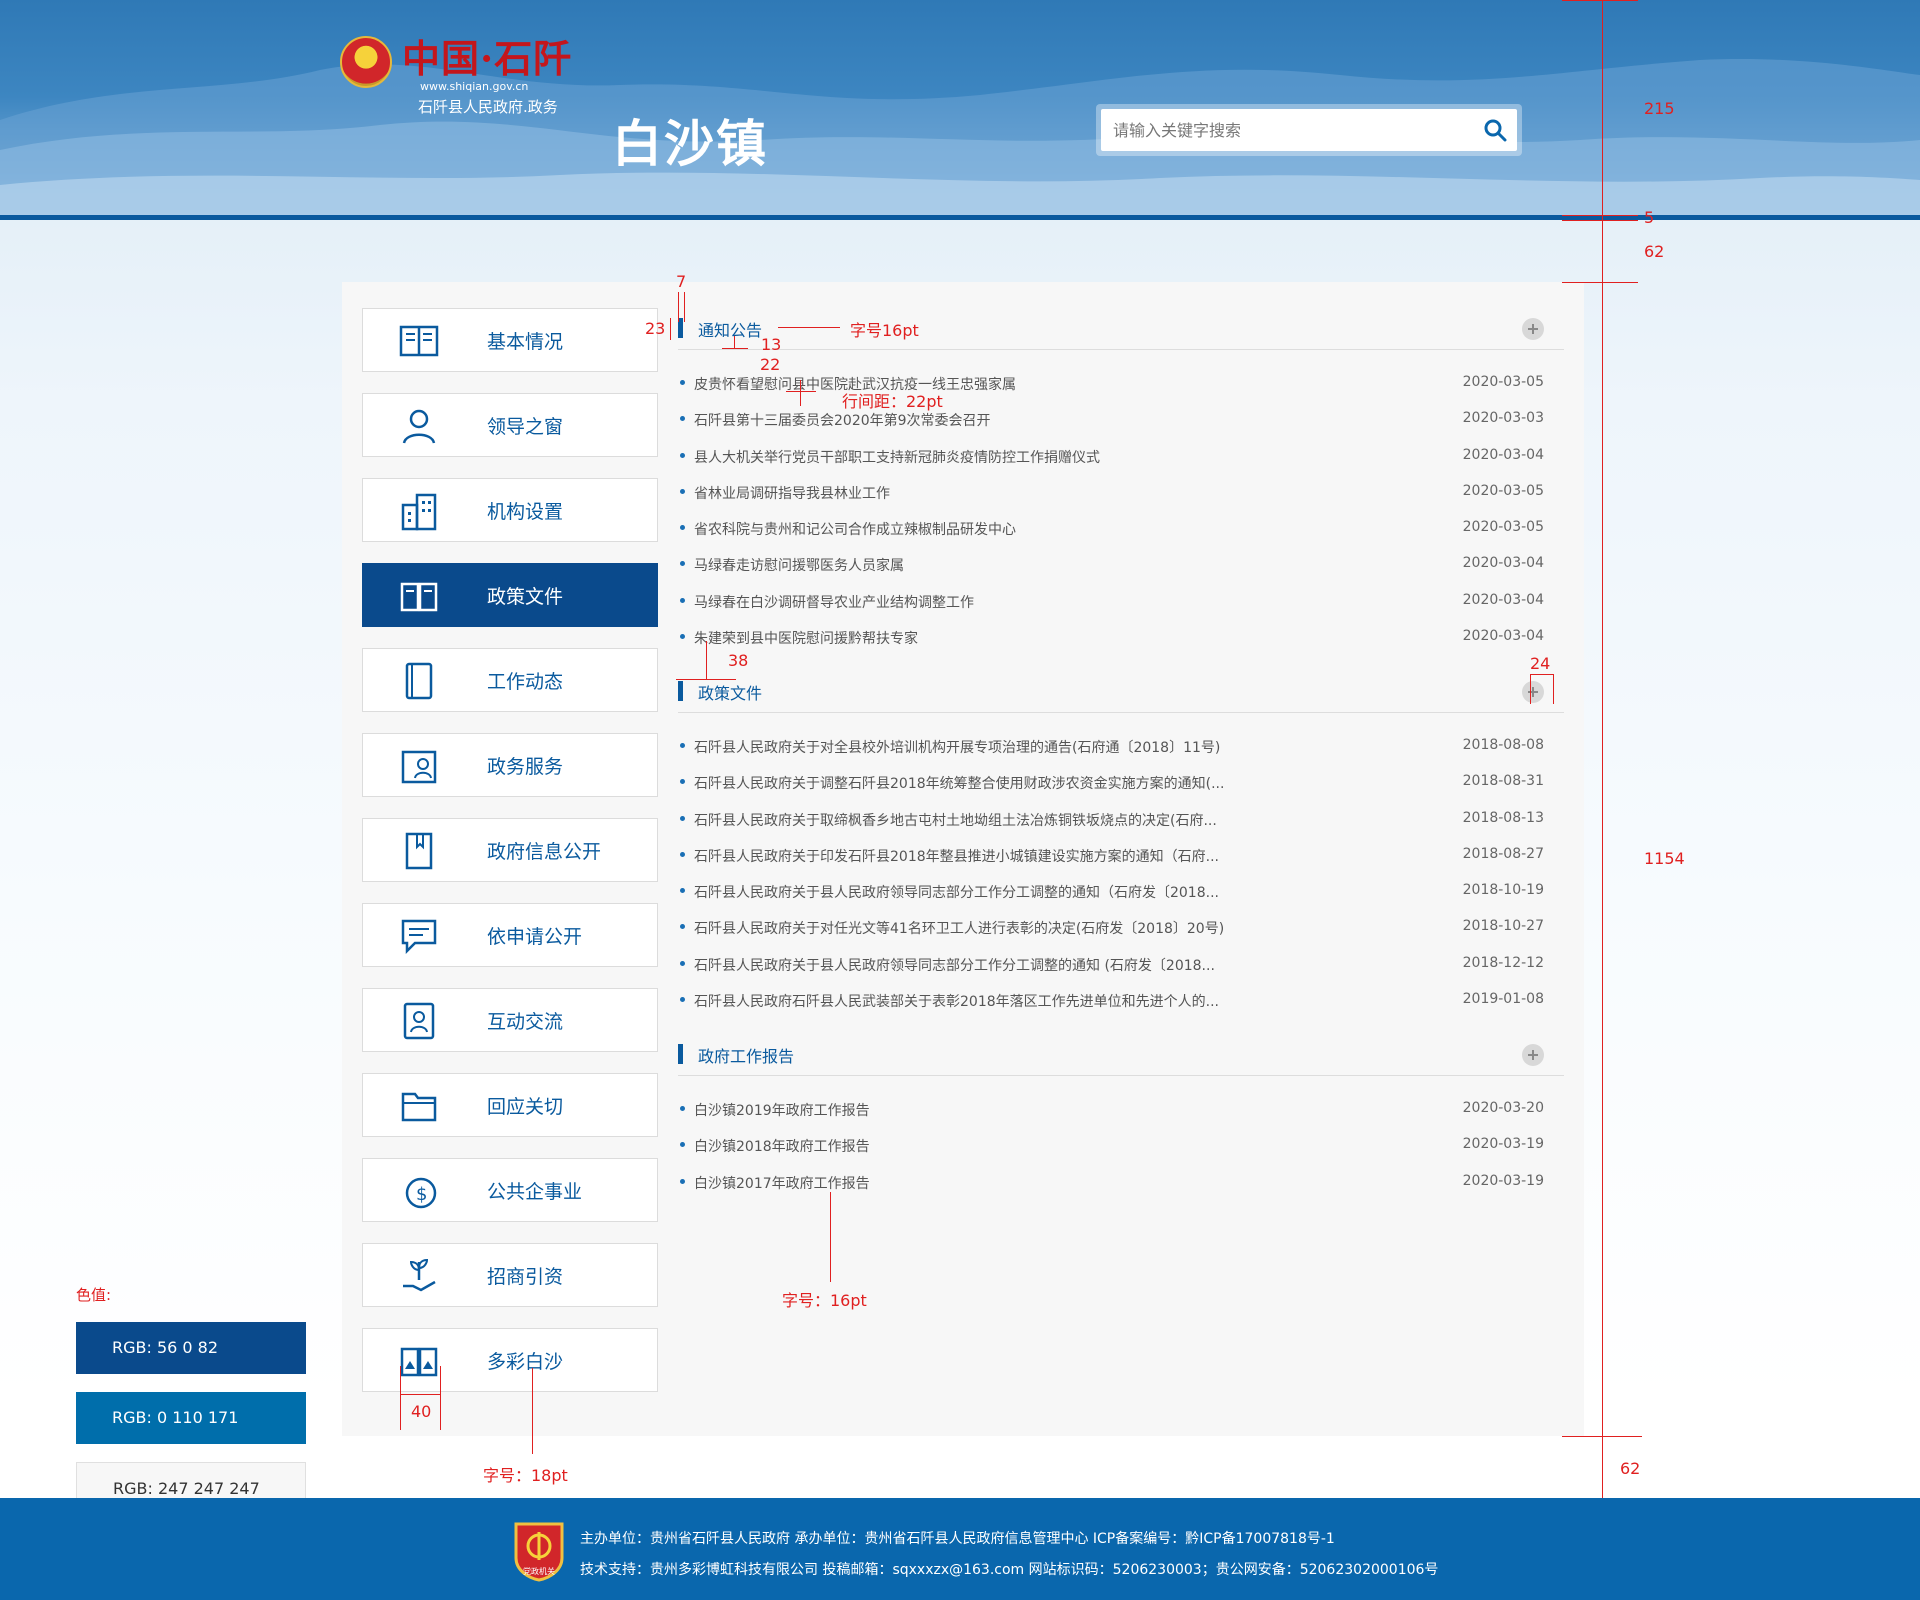 The image size is (1920, 1600). What do you see at coordinates (510, 1020) in the screenshot?
I see `sidebar-item-interaction: 互动交流` at bounding box center [510, 1020].